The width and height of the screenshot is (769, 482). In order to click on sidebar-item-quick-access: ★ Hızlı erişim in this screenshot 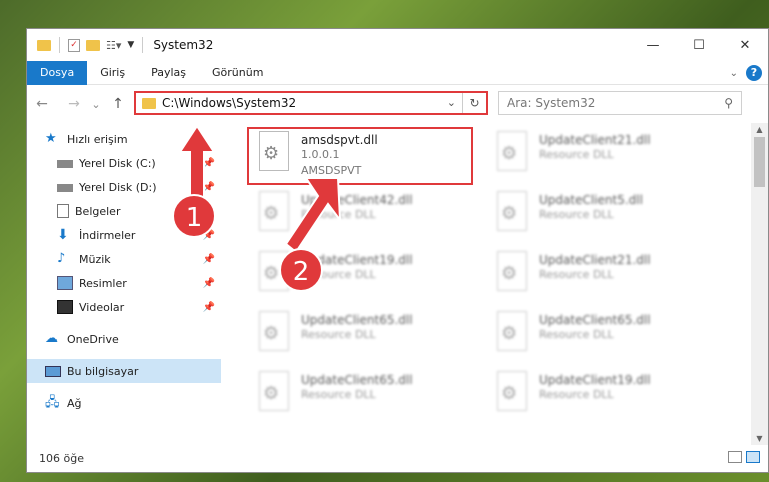, I will do `click(124, 139)`.